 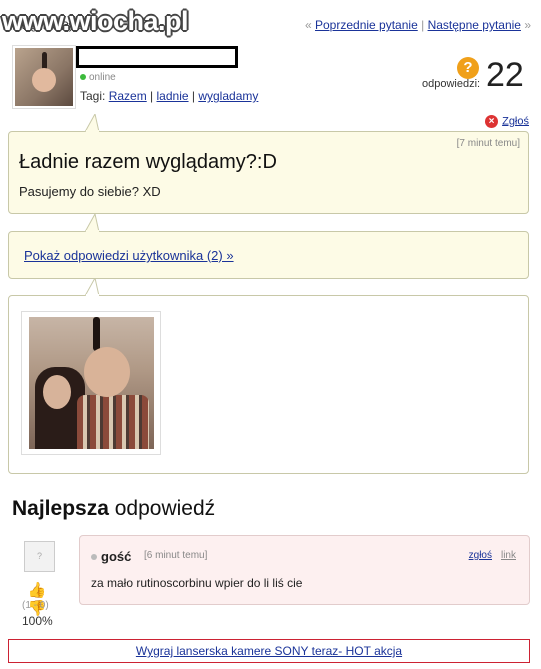 I want to click on best-answer-heading-rest: odpowiedź, so click(x=162, y=508).